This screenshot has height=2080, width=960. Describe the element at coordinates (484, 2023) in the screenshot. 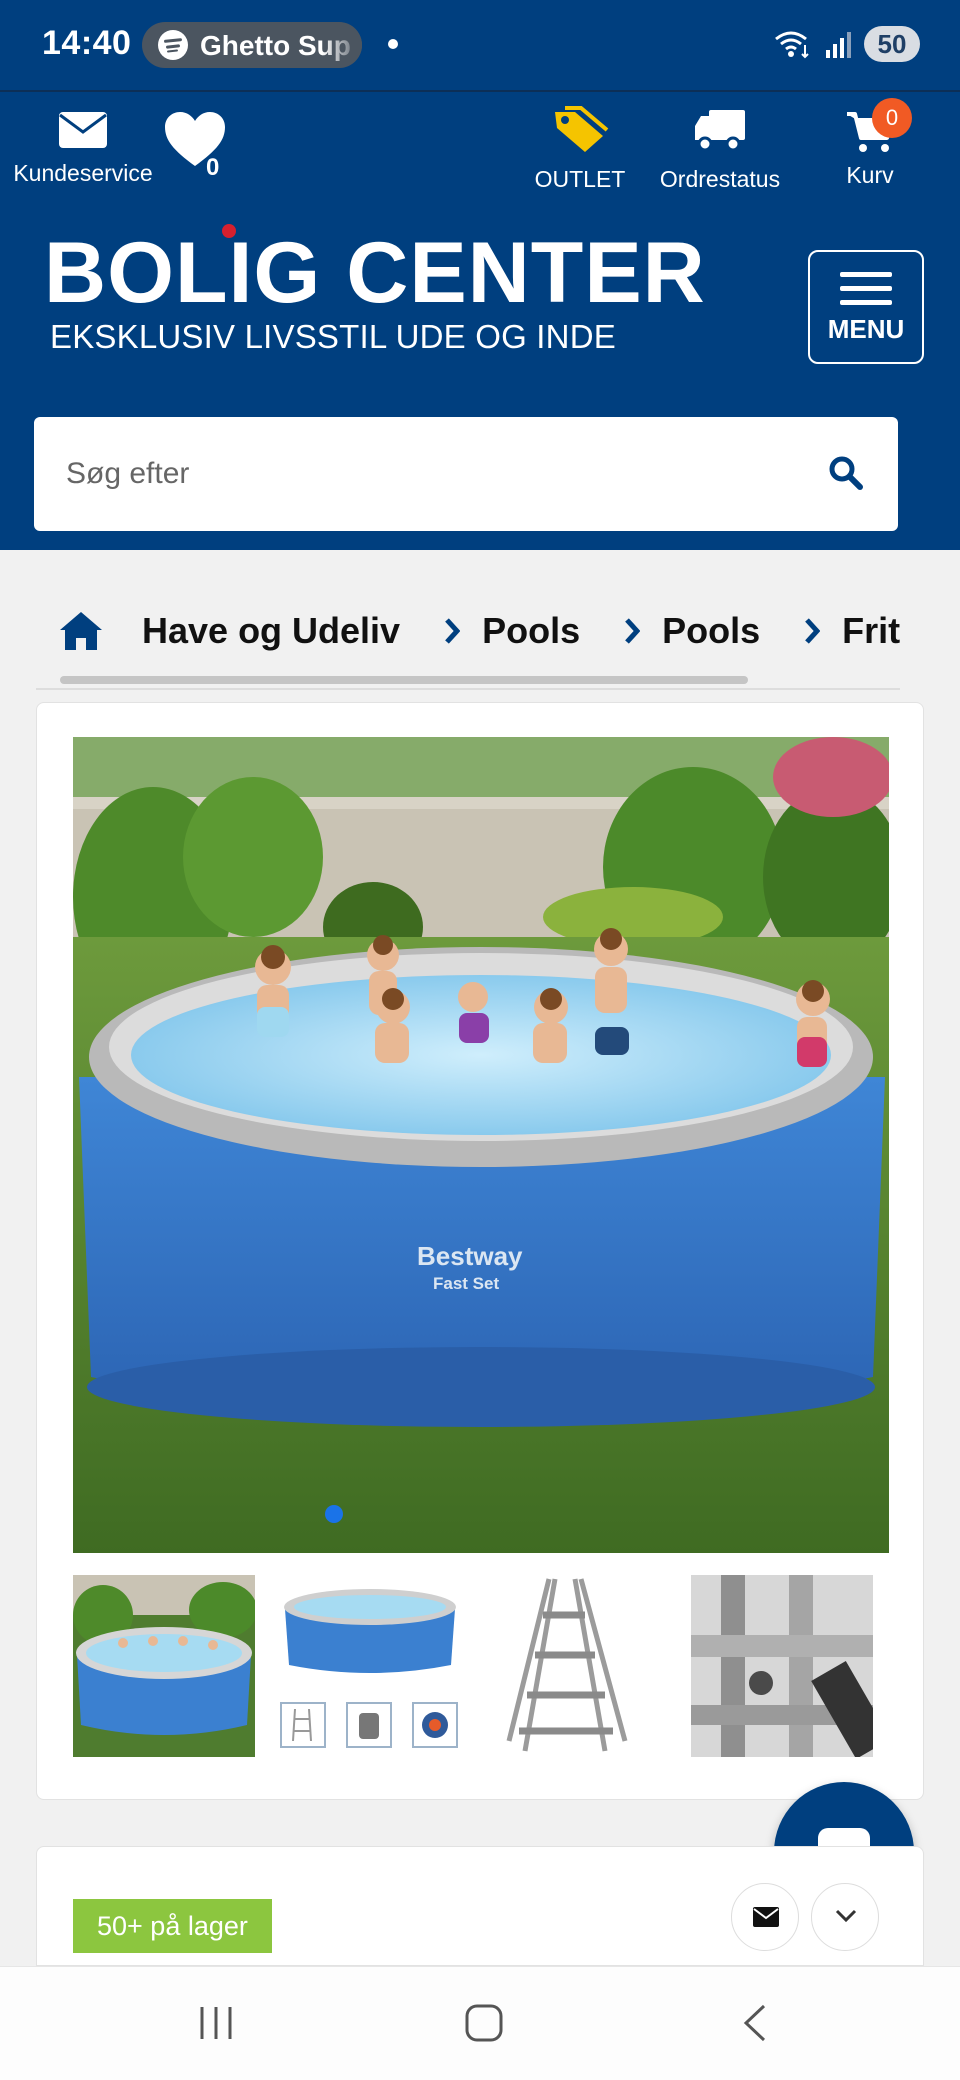

I see `home-button-icon` at that location.